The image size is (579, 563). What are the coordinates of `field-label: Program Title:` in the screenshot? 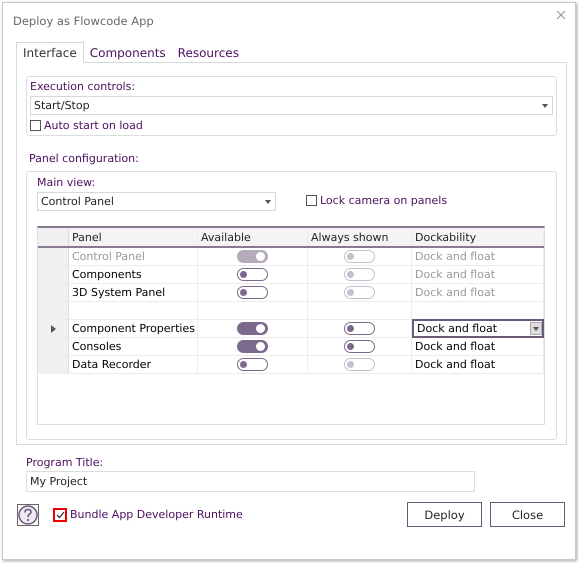 It's located at (65, 462).